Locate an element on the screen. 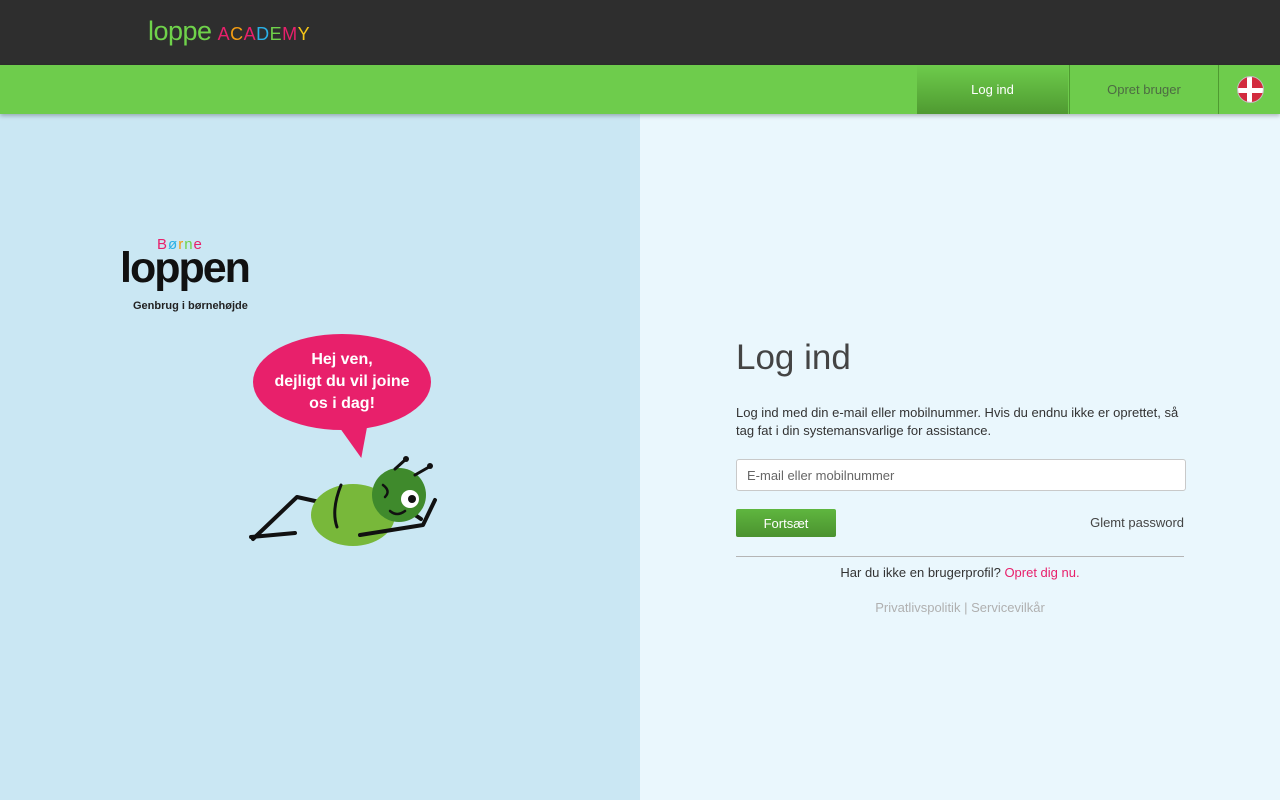  brand-academy: ACADEMY is located at coordinates (264, 34).